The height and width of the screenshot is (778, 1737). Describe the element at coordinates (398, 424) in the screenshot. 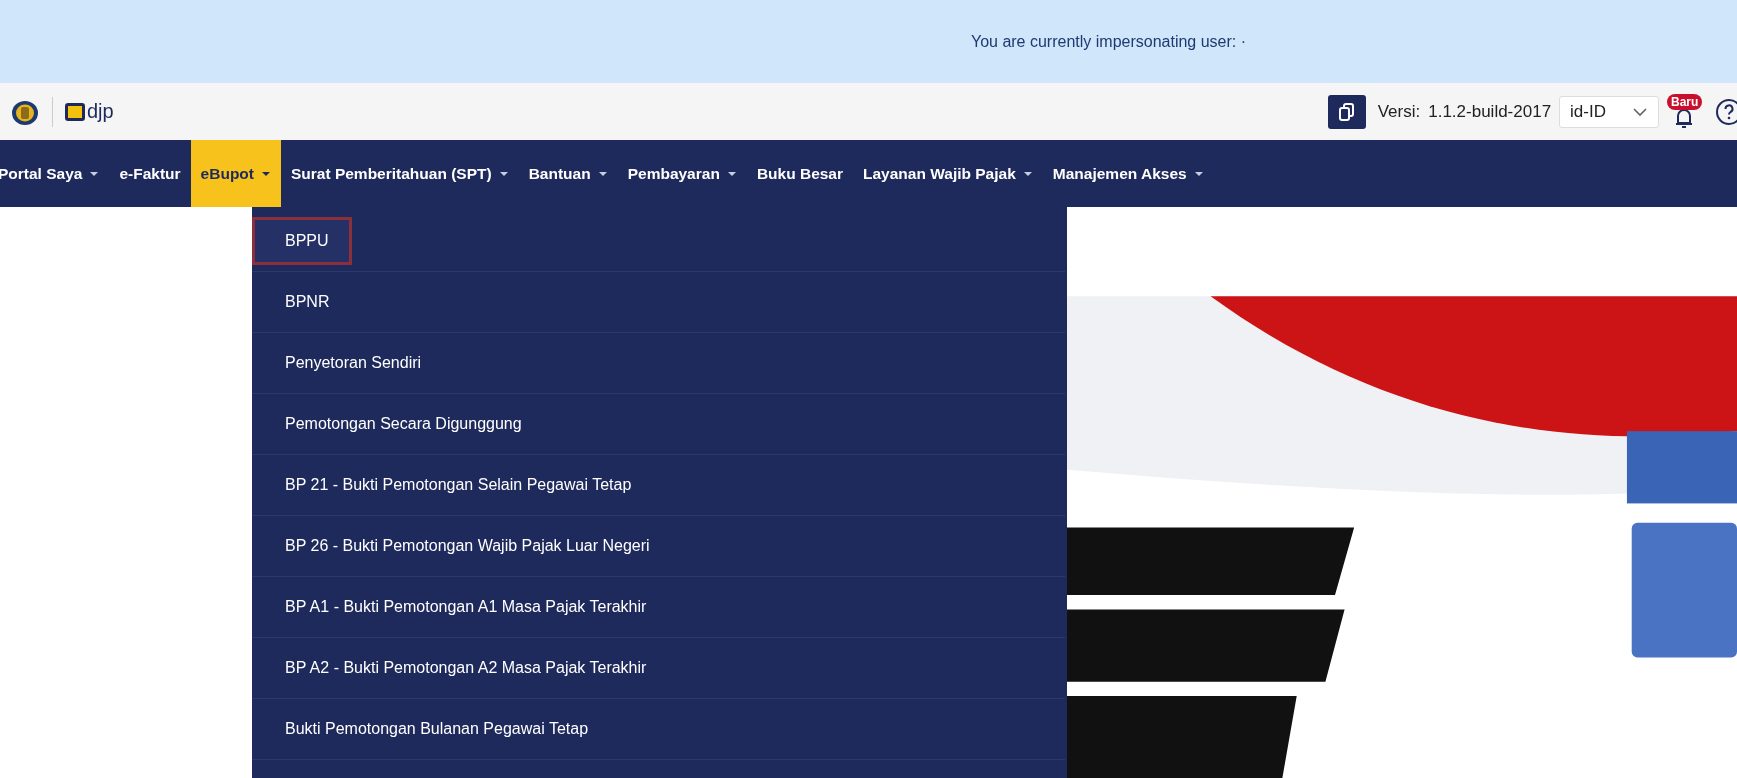

I see `dropdown-item: Pemotongan Secara Digunggung` at that location.